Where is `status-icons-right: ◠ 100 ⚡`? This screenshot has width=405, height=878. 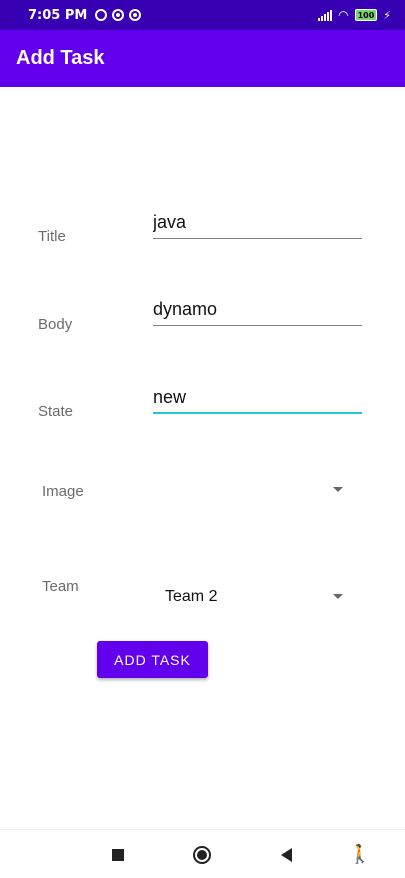 status-icons-right: ◠ 100 ⚡ is located at coordinates (354, 15).